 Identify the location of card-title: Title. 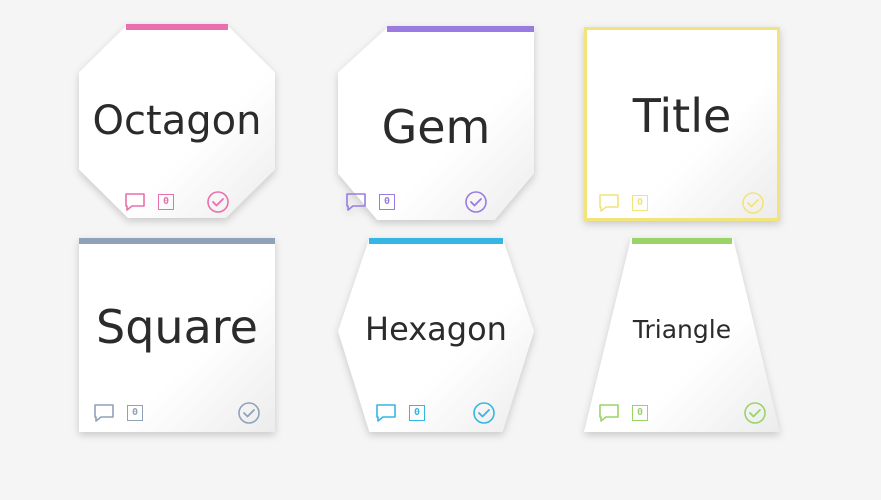
(682, 116).